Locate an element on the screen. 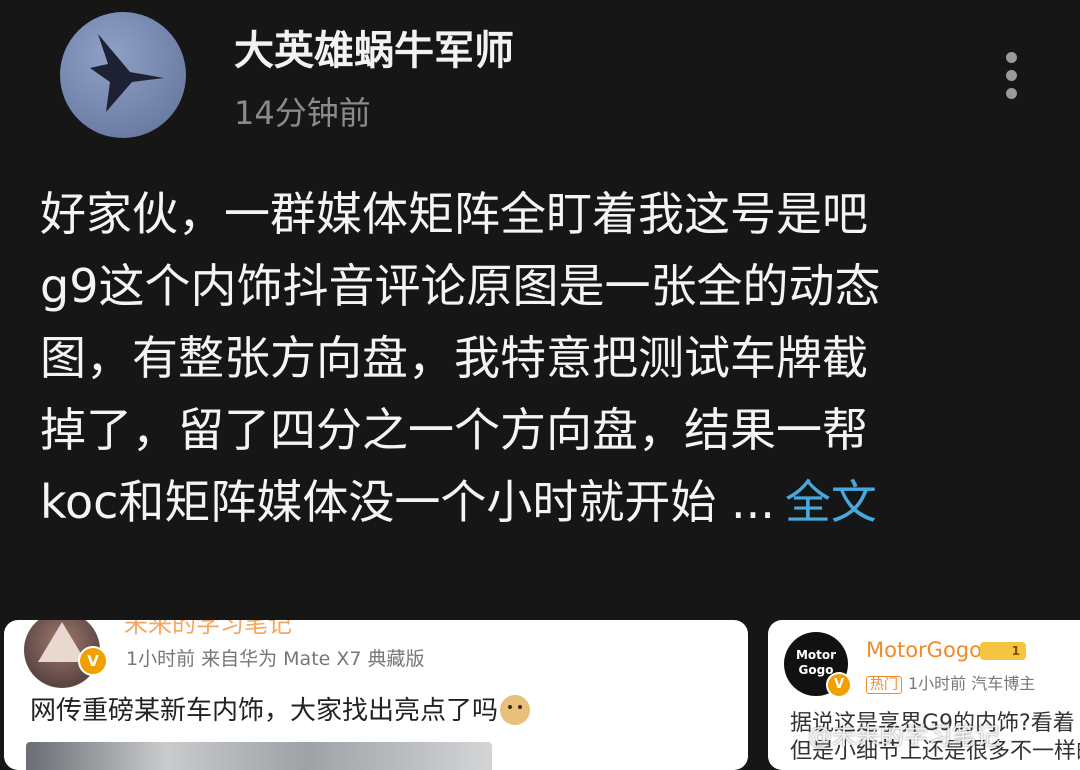  card1-text-body: 网传重磅某新车内饰，大家找出亮点了吗 is located at coordinates (264, 711).